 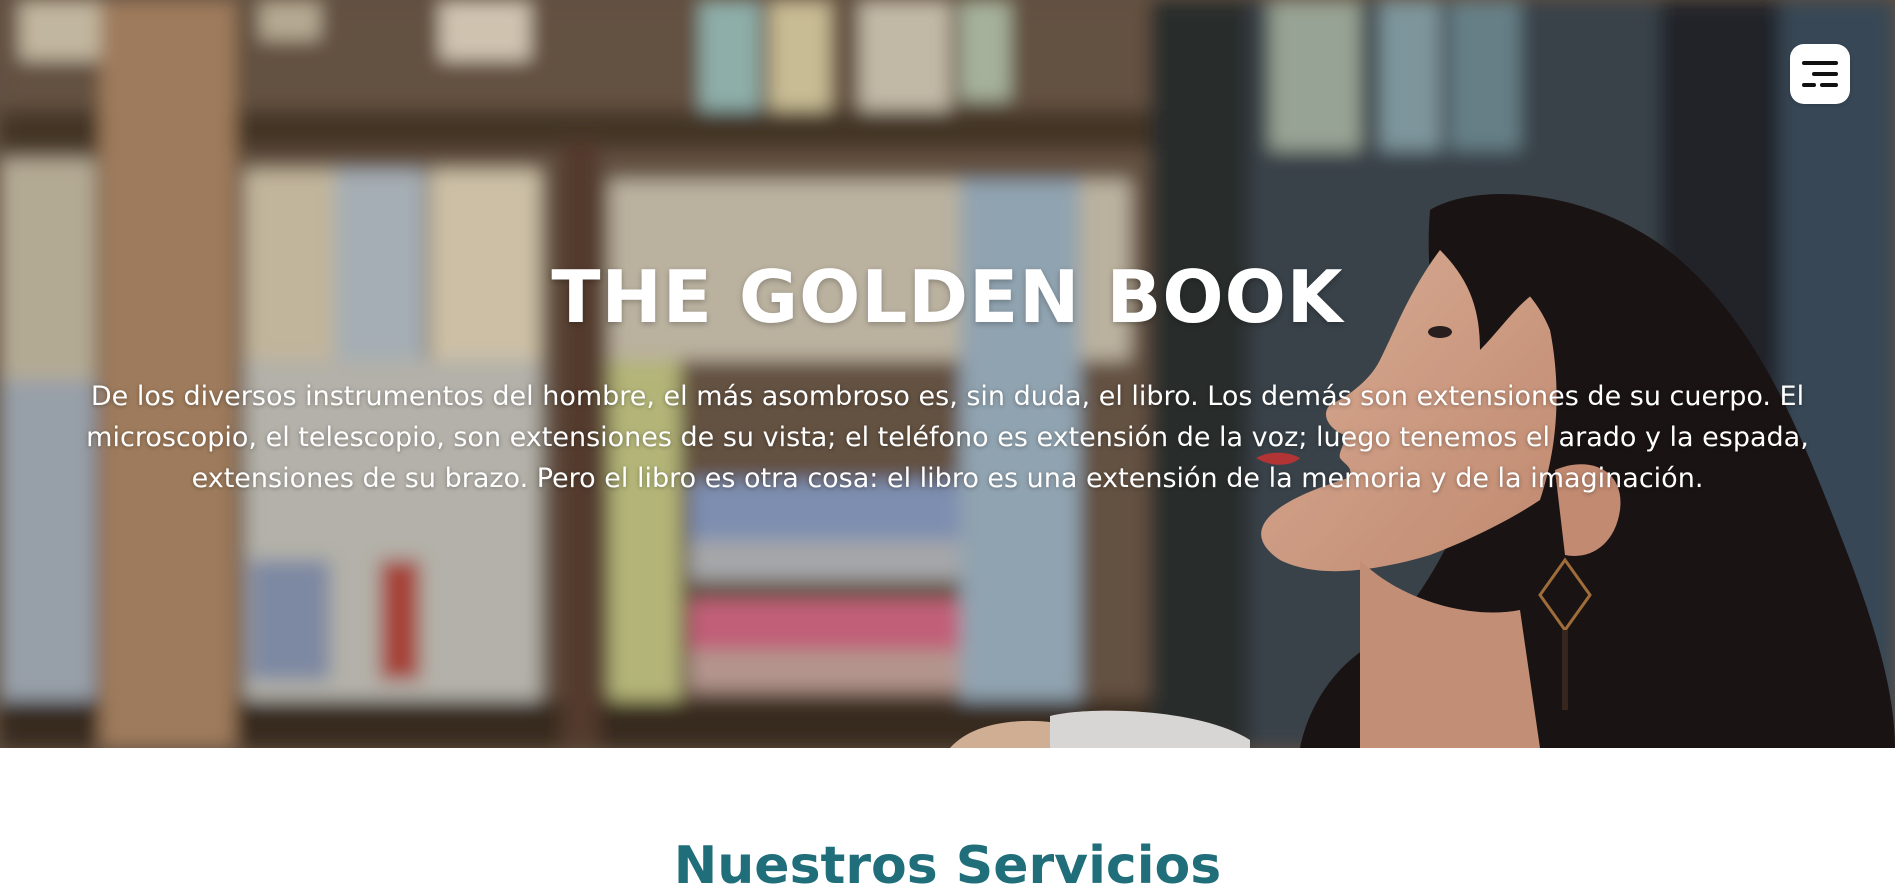 I want to click on hamburger-menu-icon, so click(x=1820, y=74).